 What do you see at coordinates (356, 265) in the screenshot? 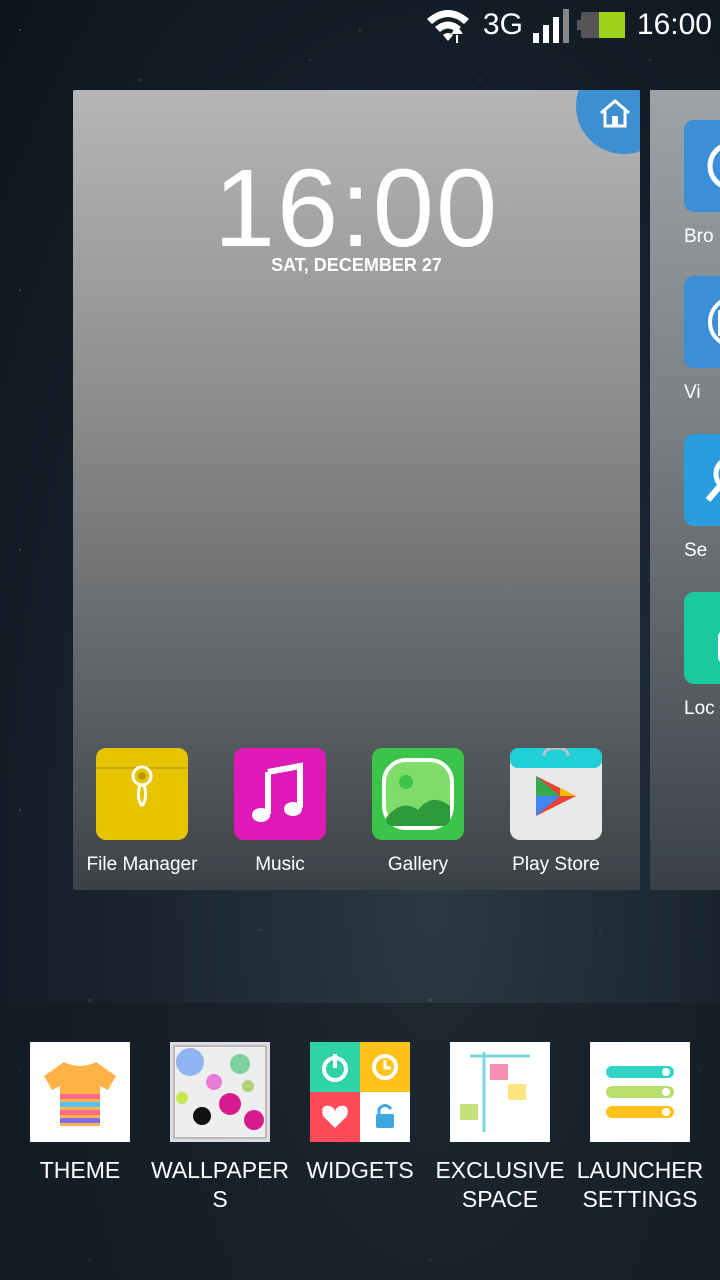
I see `date-label: SAT, DECEMBER 27` at bounding box center [356, 265].